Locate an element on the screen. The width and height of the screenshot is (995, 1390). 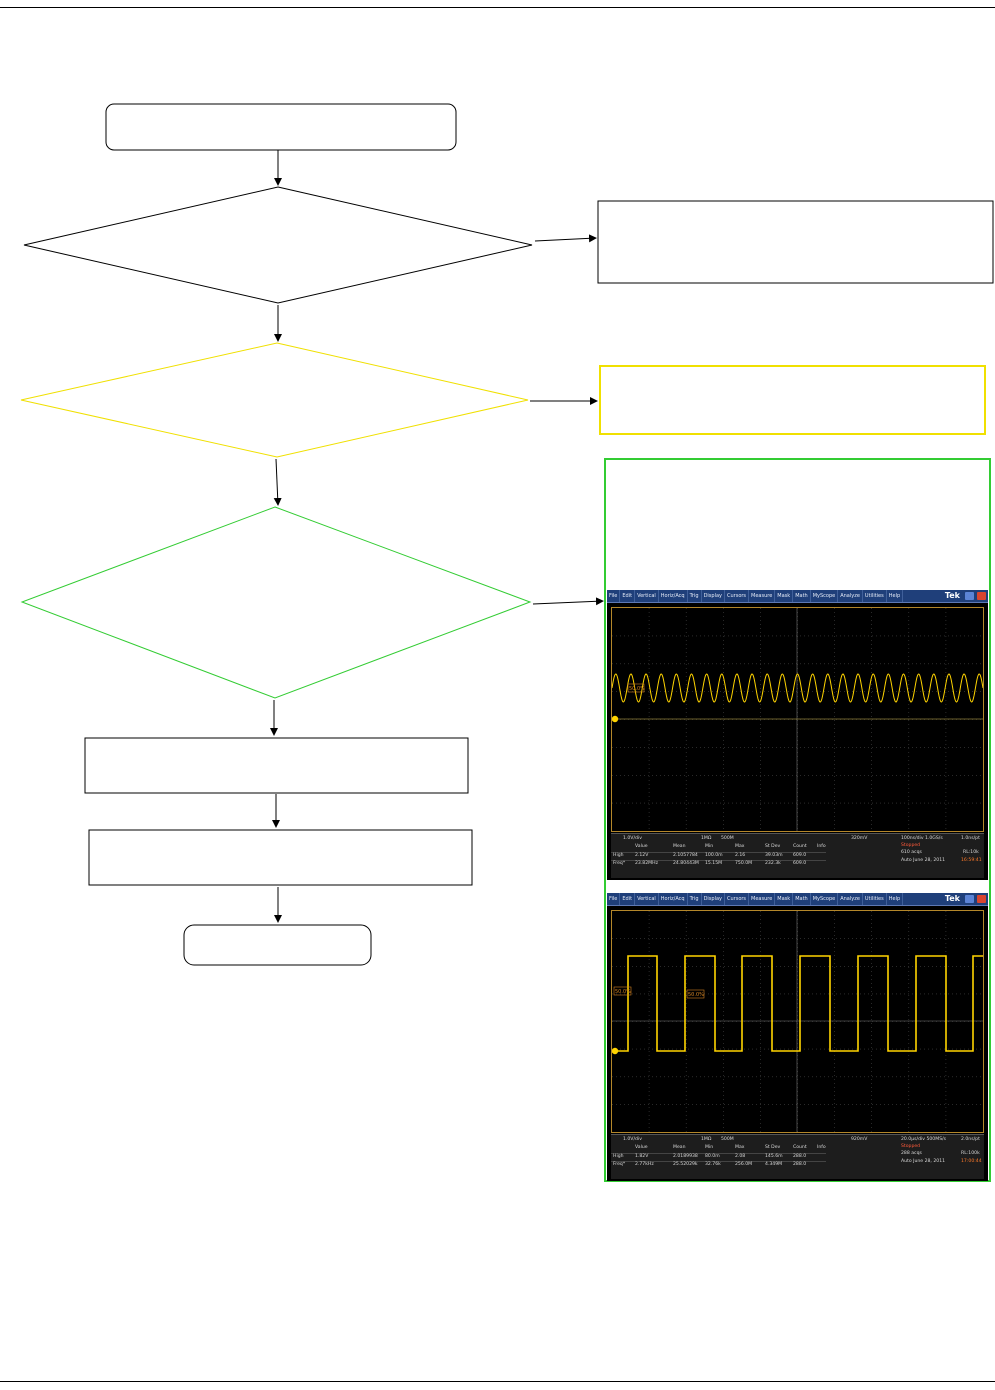
scope-2-menu-horiz: Horiz/Acq is located at coordinates (673, 899).